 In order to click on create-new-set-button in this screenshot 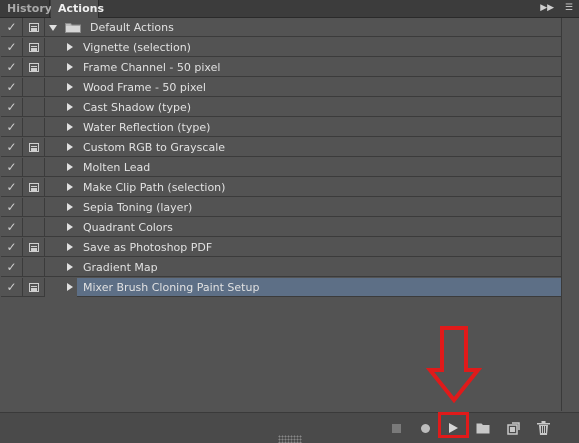, I will do `click(483, 428)`.